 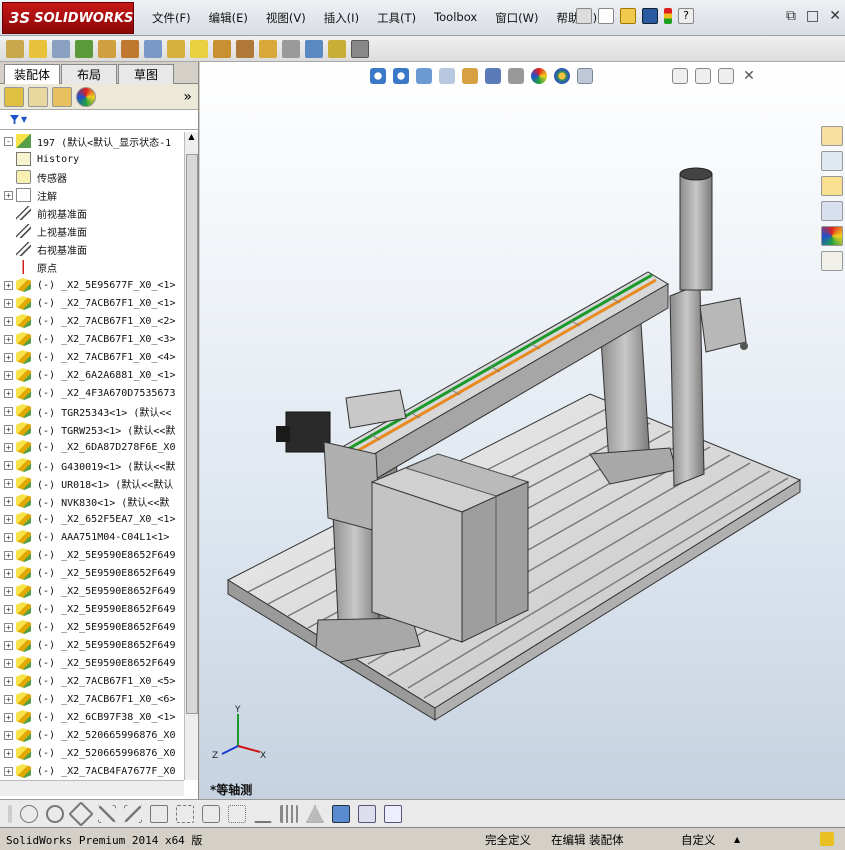 What do you see at coordinates (92, 537) in the screenshot?
I see `tree-item-component: + (-) AAA751M04-C04L1<1>` at bounding box center [92, 537].